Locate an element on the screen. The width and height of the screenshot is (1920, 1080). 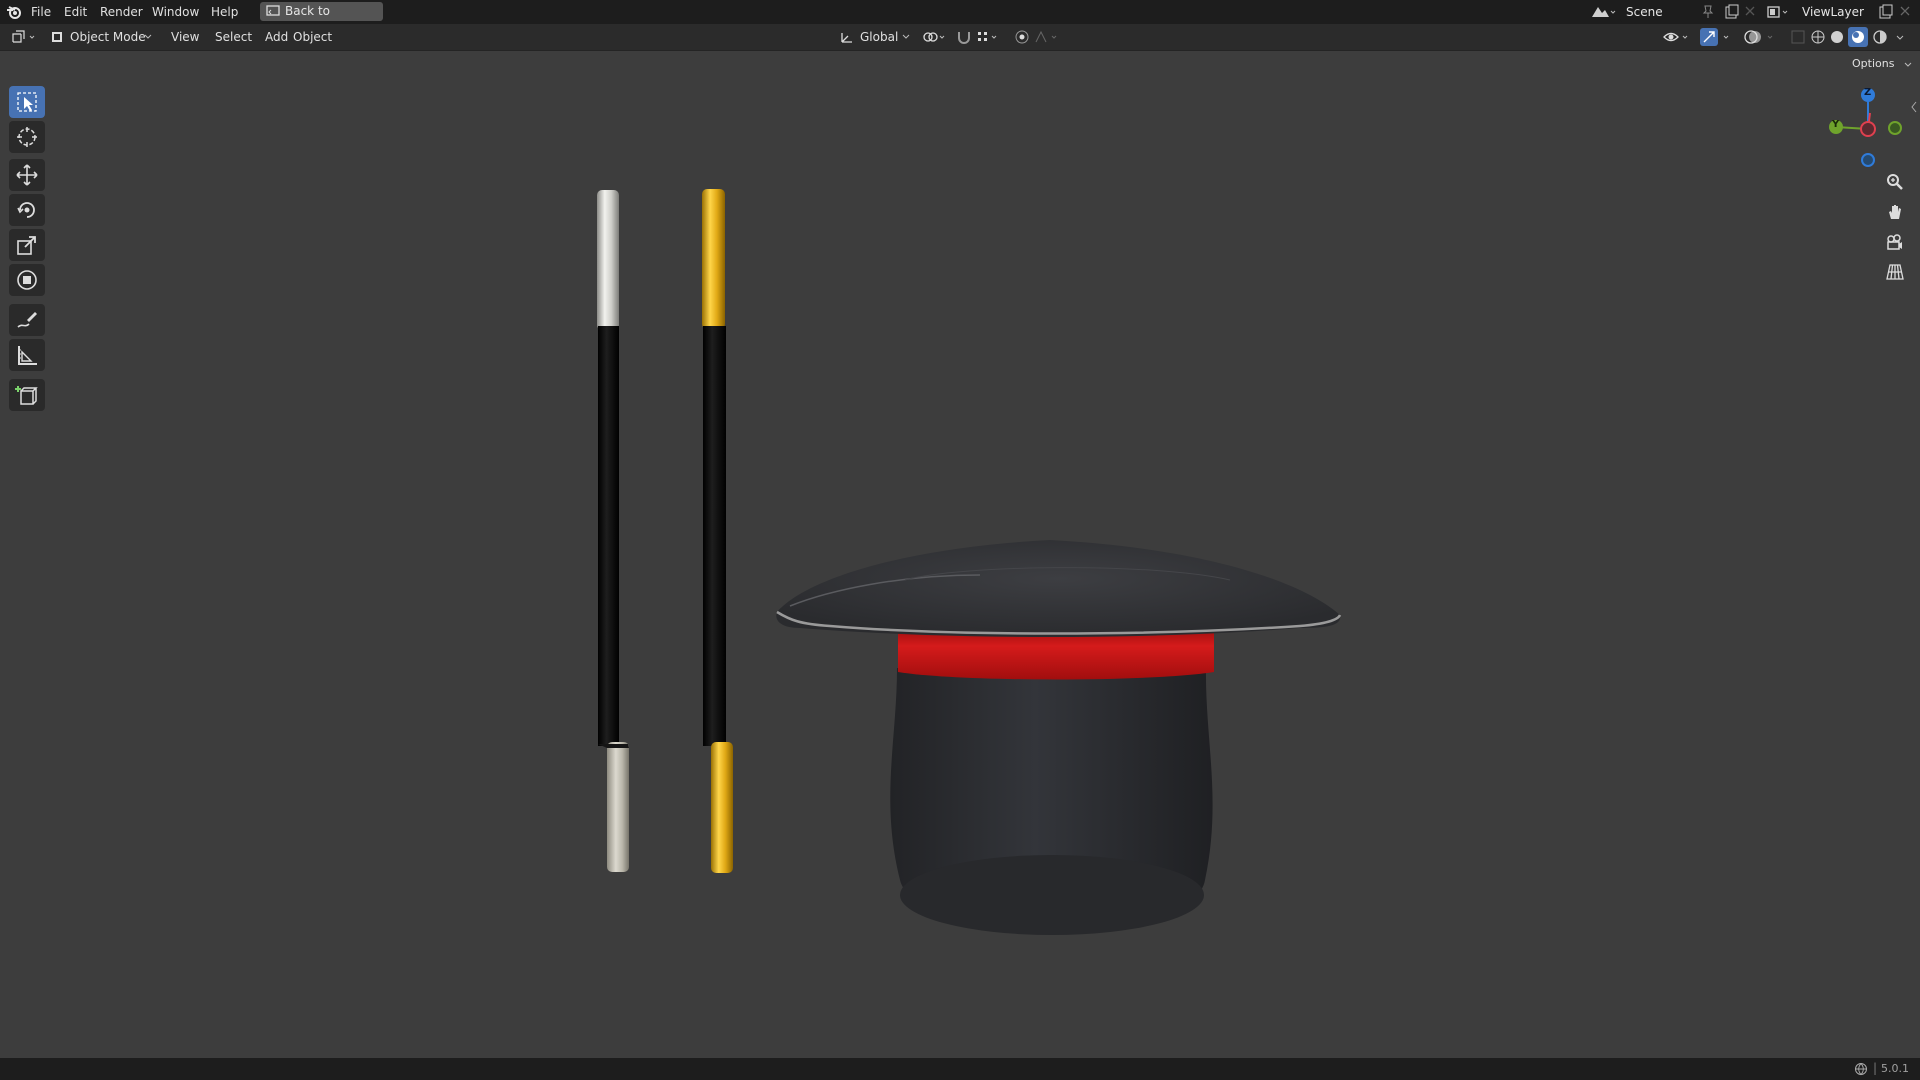
transform-orientation-dropdown: Global is located at coordinates (876, 37).